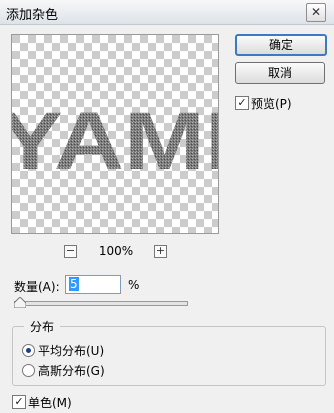 This screenshot has width=334, height=413. I want to click on radio-gaussian-label: 高斯分布(G), so click(71, 371).